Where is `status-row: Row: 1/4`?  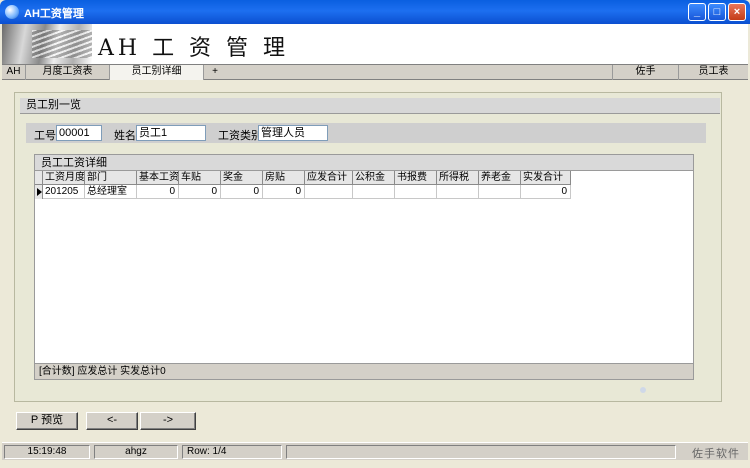 status-row: Row: 1/4 is located at coordinates (232, 452).